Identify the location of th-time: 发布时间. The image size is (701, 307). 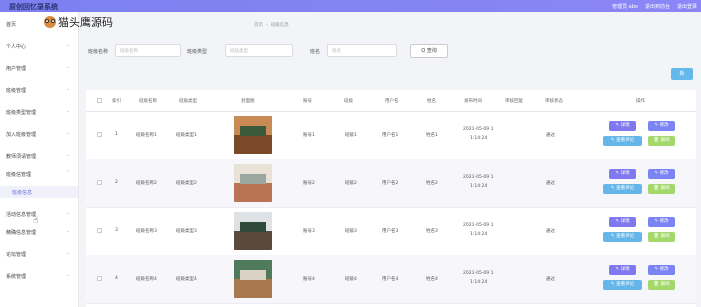
(473, 101).